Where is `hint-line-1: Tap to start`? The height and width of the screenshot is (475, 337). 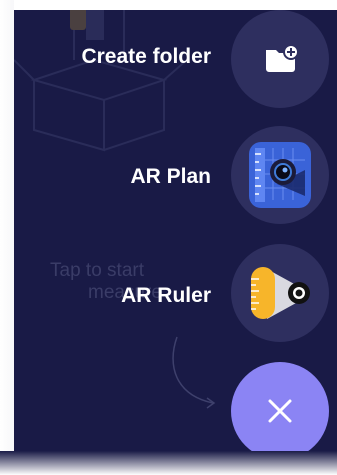
hint-line-1: Tap to start is located at coordinates (97, 270).